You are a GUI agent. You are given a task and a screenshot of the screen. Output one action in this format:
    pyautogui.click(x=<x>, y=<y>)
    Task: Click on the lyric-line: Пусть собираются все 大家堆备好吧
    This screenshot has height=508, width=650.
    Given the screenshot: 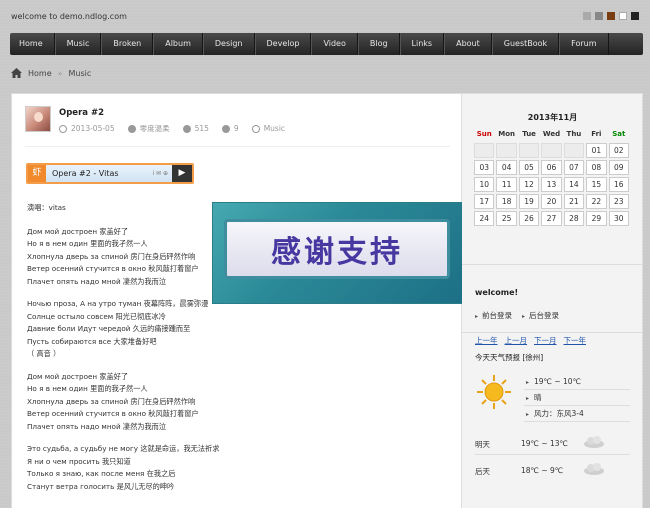 What is the action you would take?
    pyautogui.click(x=92, y=341)
    